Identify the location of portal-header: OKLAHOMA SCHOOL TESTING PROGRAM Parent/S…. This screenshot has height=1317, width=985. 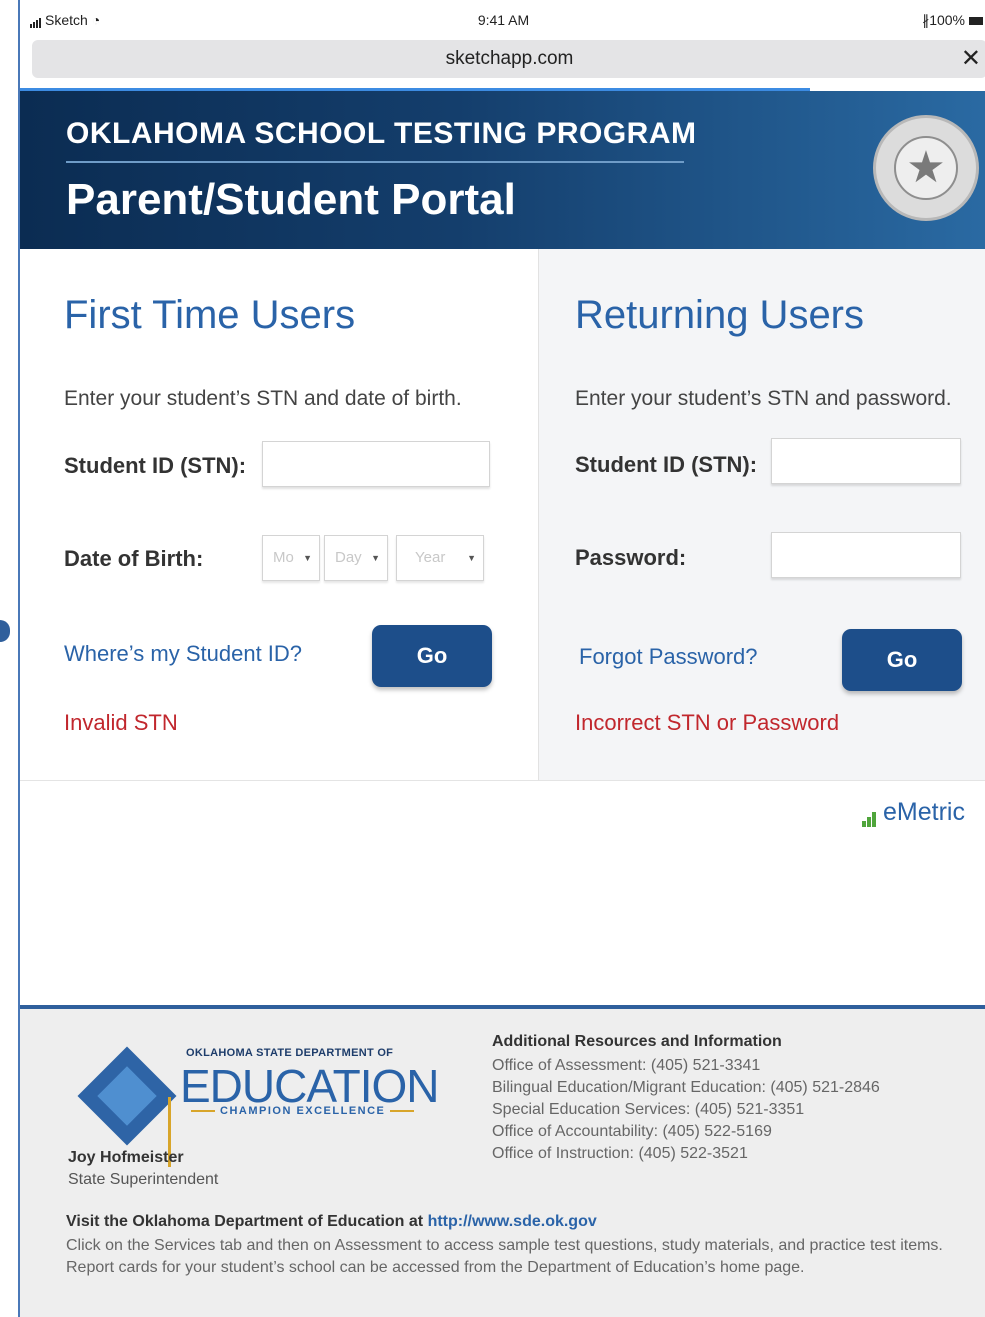
(502, 170).